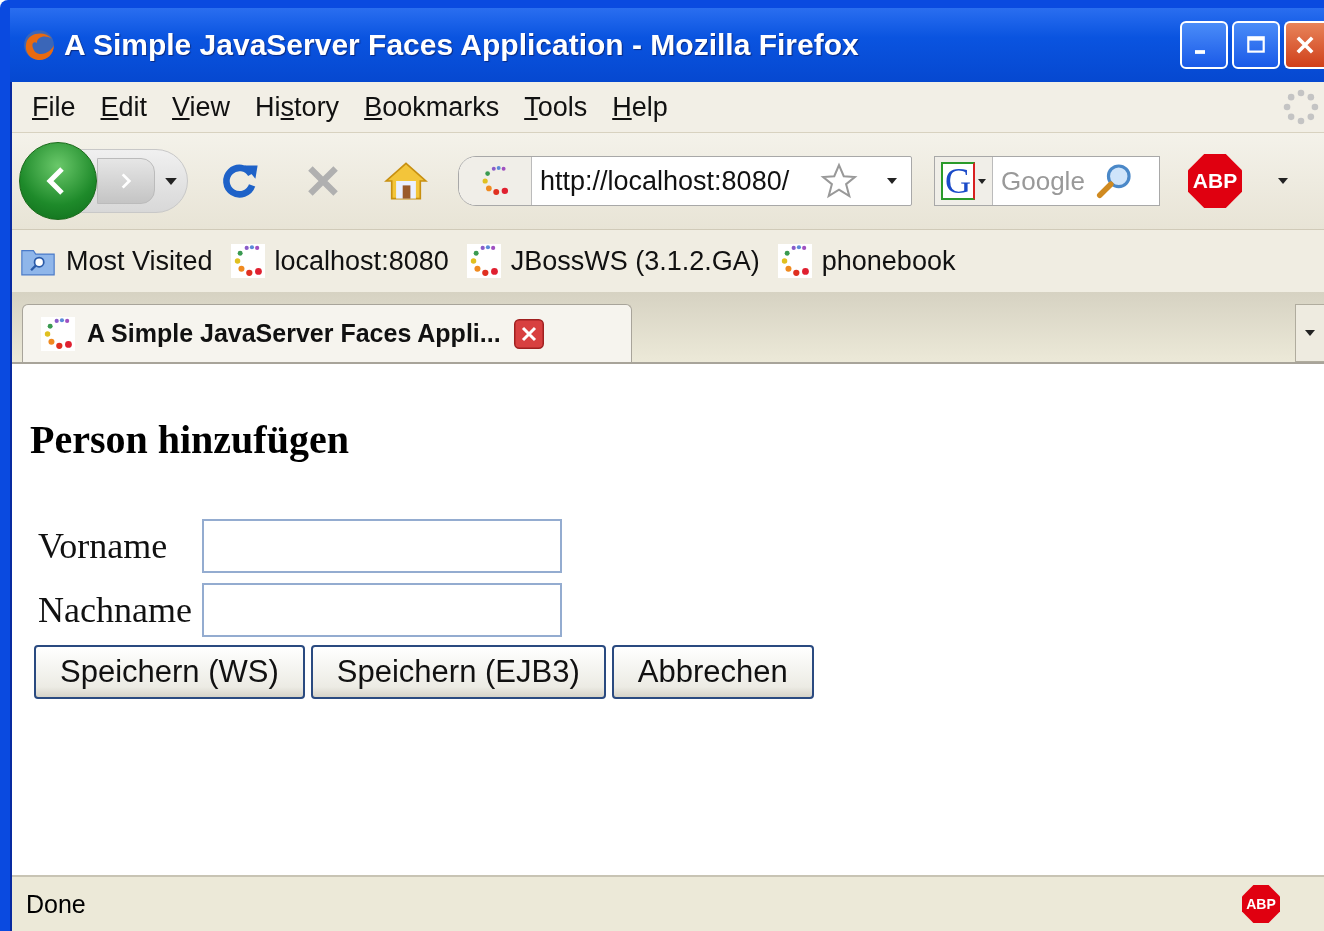 The width and height of the screenshot is (1324, 931). I want to click on menu-item: Bookmarks, so click(438, 107).